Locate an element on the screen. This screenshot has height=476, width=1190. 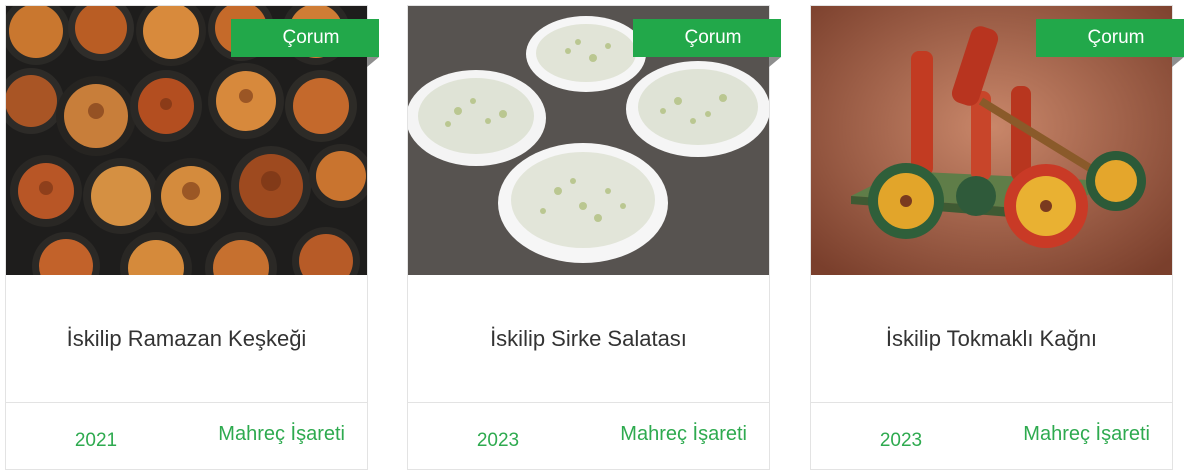
registration-year: 2021 is located at coordinates (96, 440).